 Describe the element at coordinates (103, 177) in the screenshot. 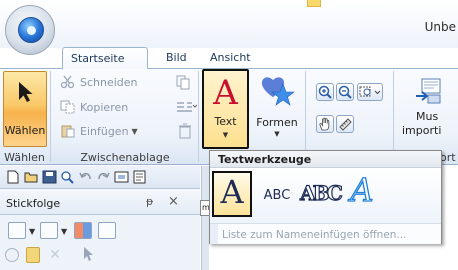

I see `redo-icon` at that location.